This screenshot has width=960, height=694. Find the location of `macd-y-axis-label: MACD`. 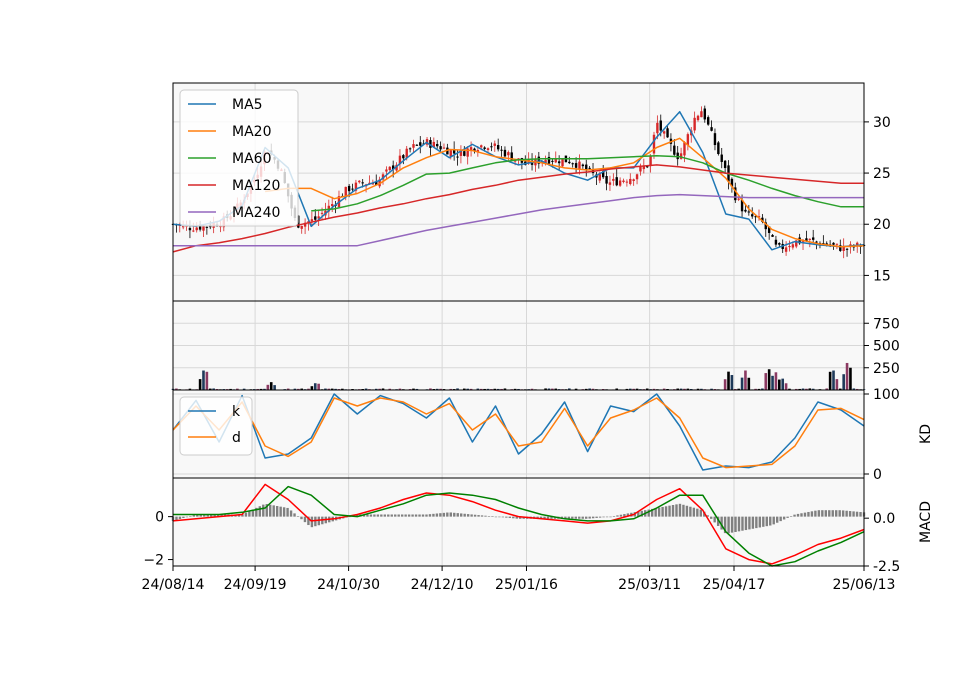

macd-y-axis-label: MACD is located at coordinates (926, 522).